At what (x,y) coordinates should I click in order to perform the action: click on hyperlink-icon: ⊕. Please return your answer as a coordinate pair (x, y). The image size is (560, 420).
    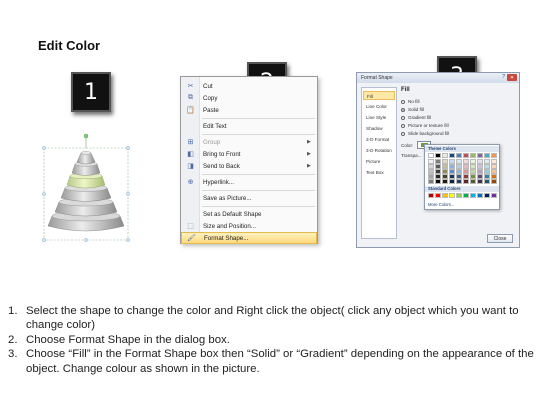
    Looking at the image, I should click on (190, 182).